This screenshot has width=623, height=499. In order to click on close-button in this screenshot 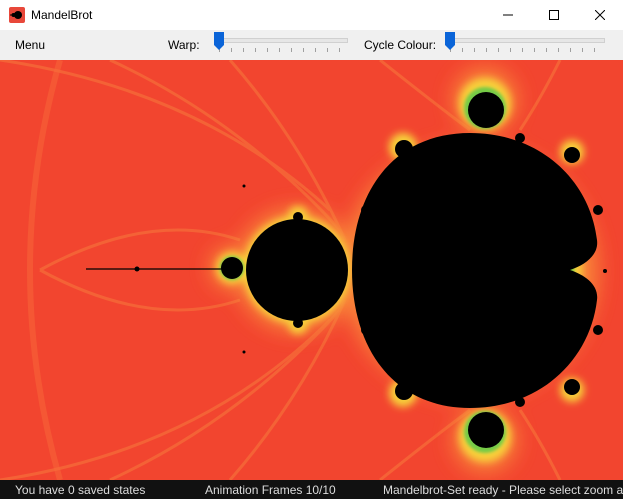, I will do `click(600, 15)`.